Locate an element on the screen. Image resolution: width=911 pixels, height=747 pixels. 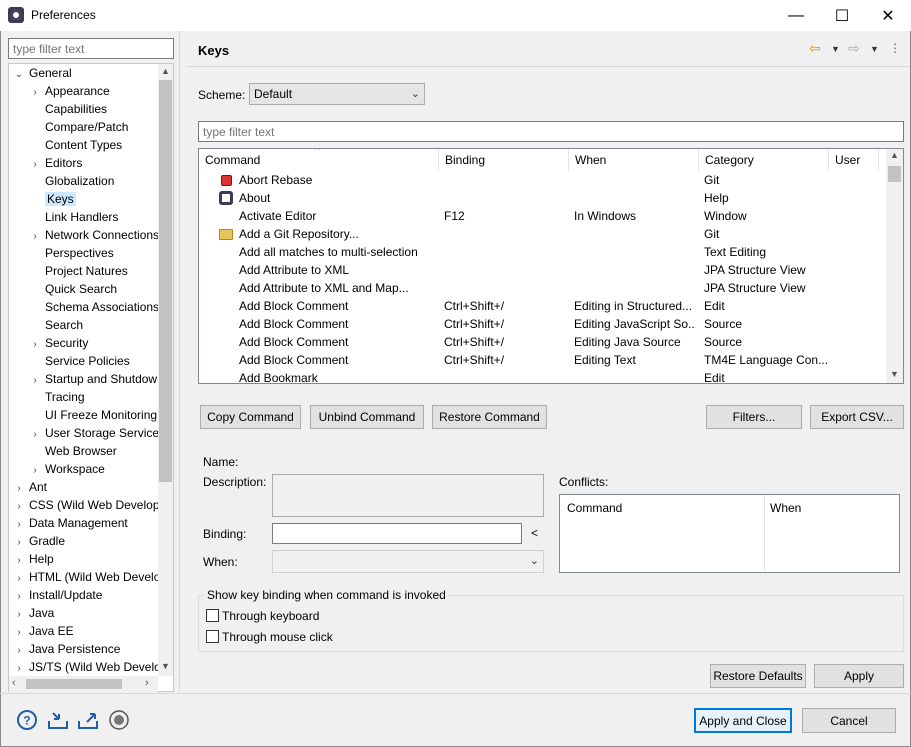
column-header-binding: Binding is located at coordinates (504, 160).